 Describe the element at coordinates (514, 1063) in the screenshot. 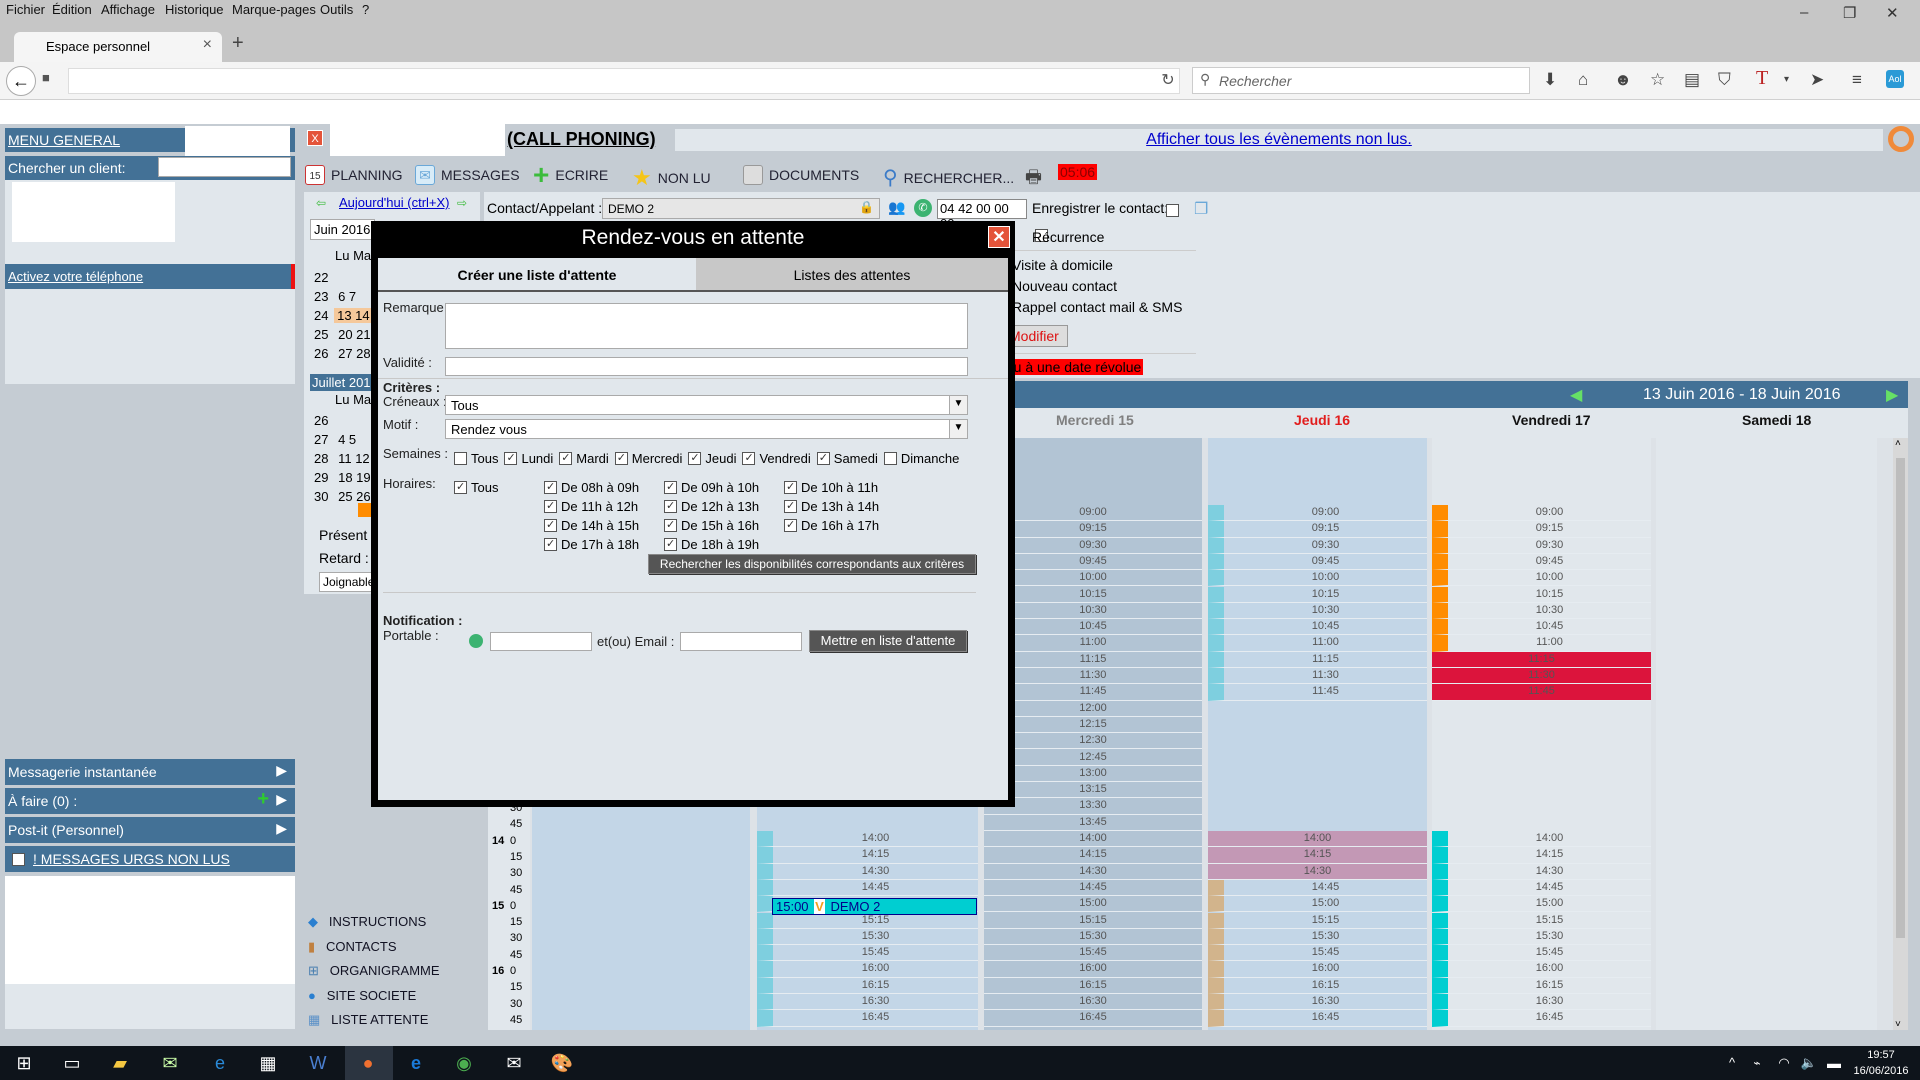

I see `mail-icon: ✉` at that location.